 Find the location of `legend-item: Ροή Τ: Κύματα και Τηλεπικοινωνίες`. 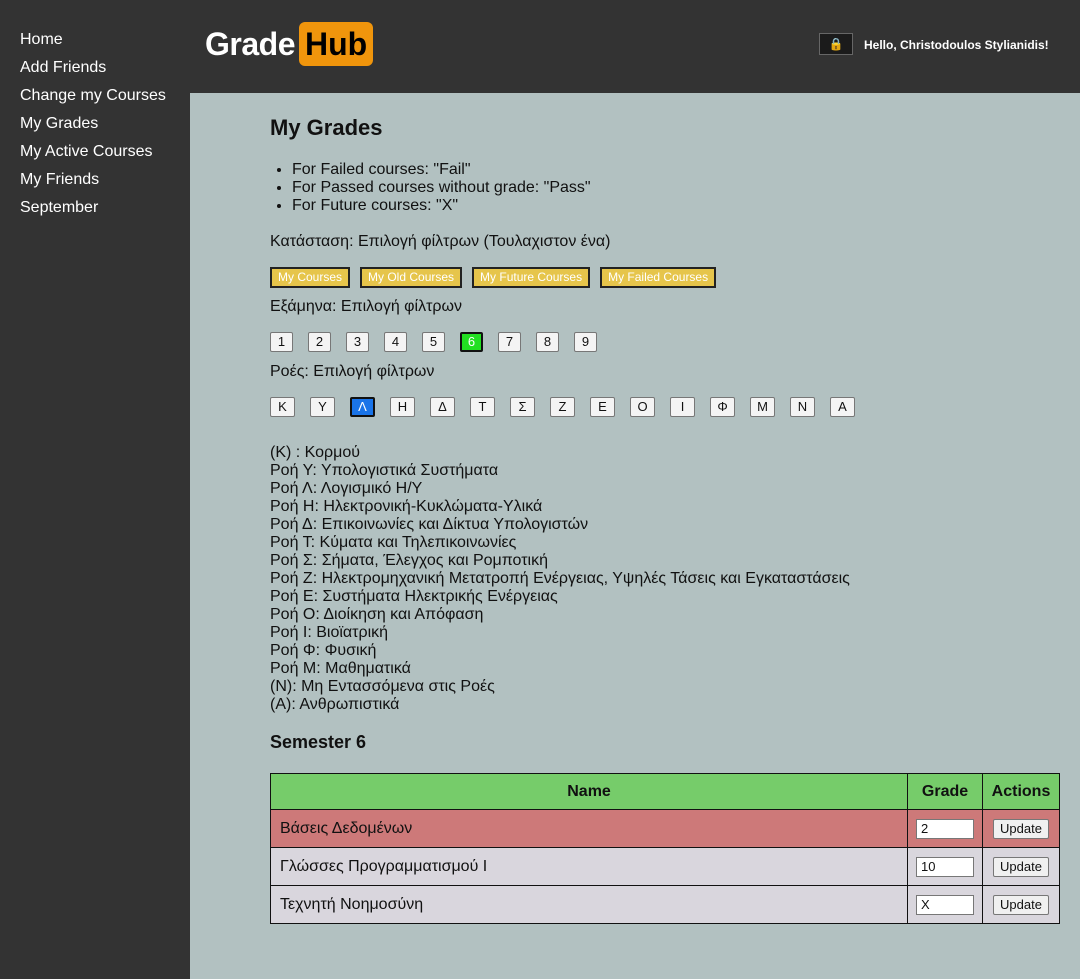

legend-item: Ροή Τ: Κύματα και Τηλεπικοινωνίες is located at coordinates (393, 542).